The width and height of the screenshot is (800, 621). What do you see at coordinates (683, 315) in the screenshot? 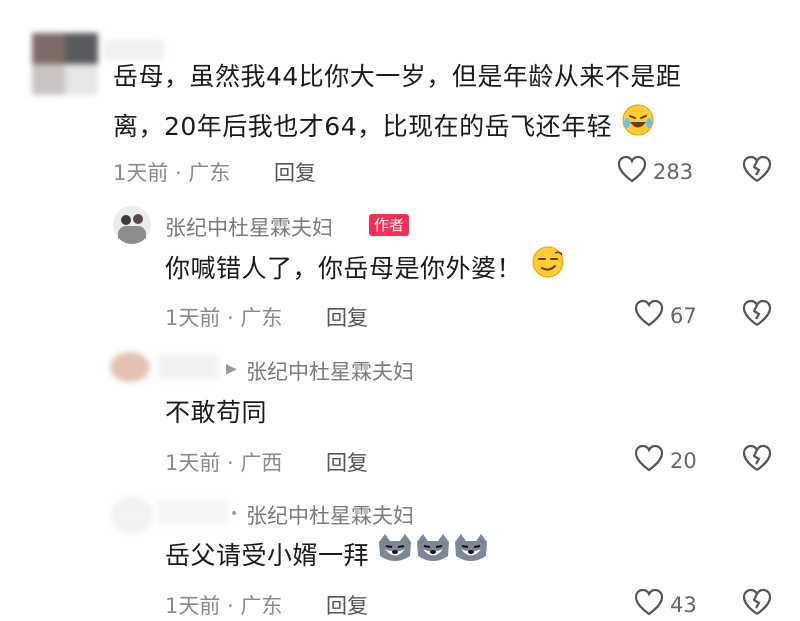
I see `like-count: 67` at bounding box center [683, 315].